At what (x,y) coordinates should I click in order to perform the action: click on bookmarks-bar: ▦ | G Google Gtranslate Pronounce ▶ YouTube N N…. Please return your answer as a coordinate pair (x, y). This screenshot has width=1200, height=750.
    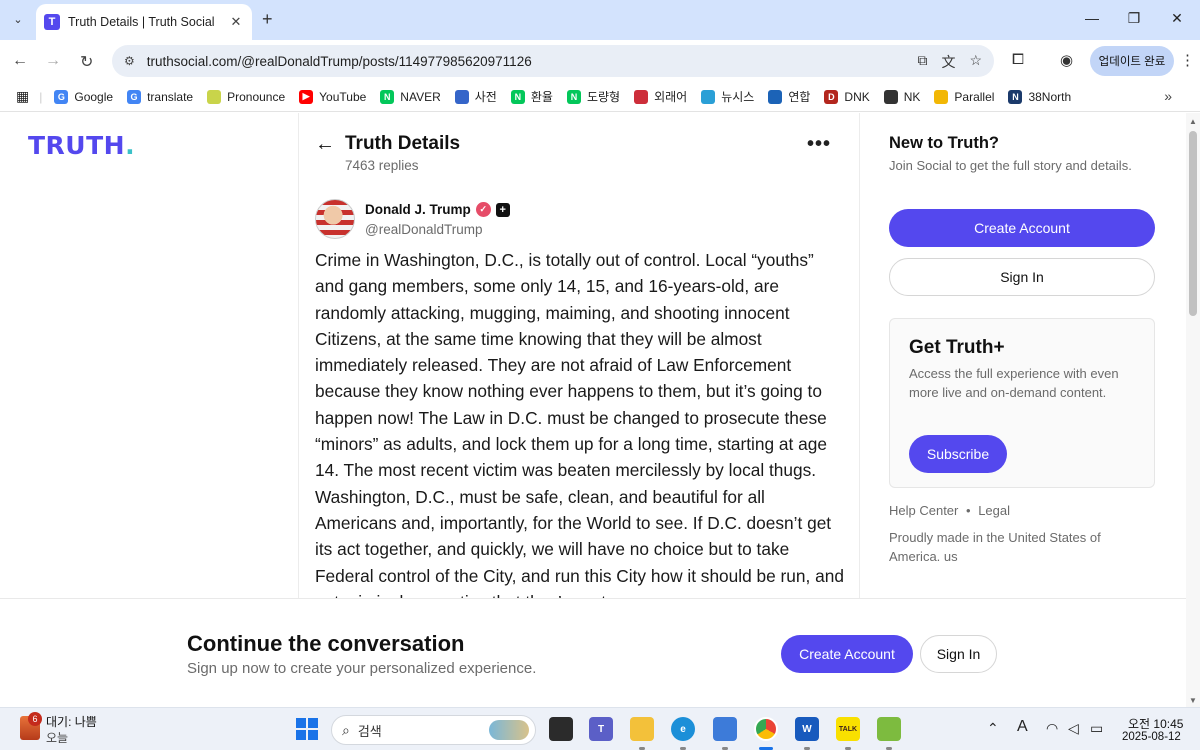
    Looking at the image, I should click on (600, 97).